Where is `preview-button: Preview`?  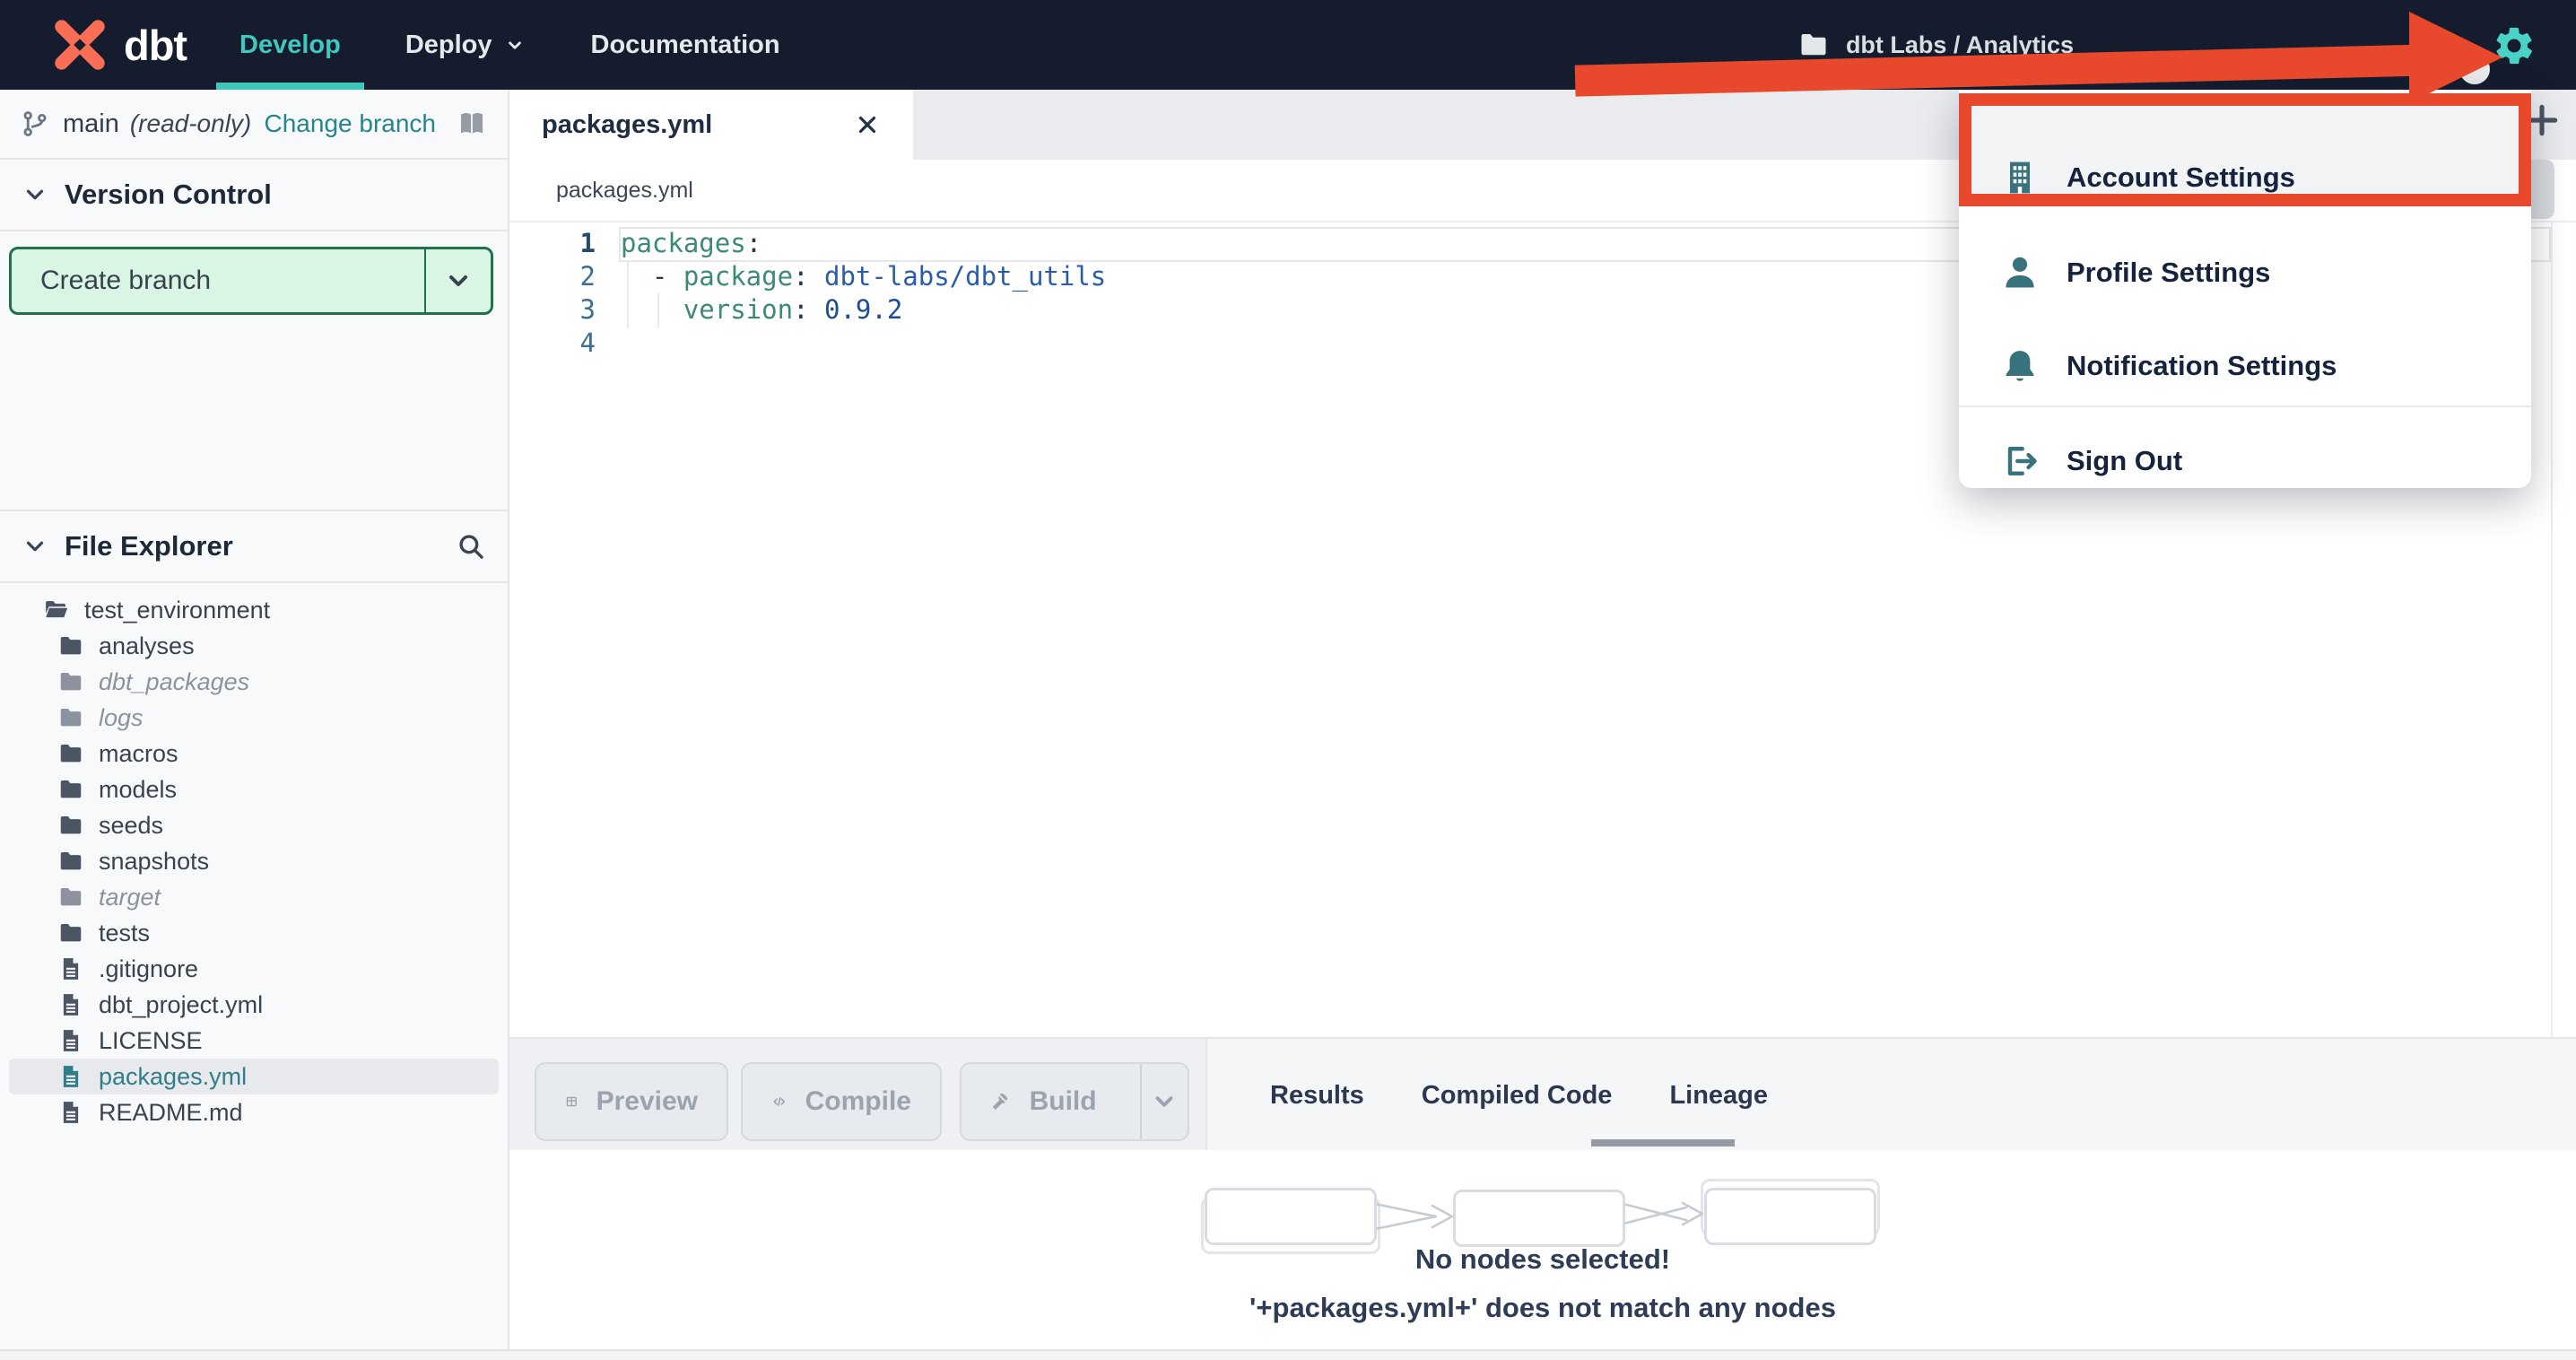 preview-button: Preview is located at coordinates (631, 1101).